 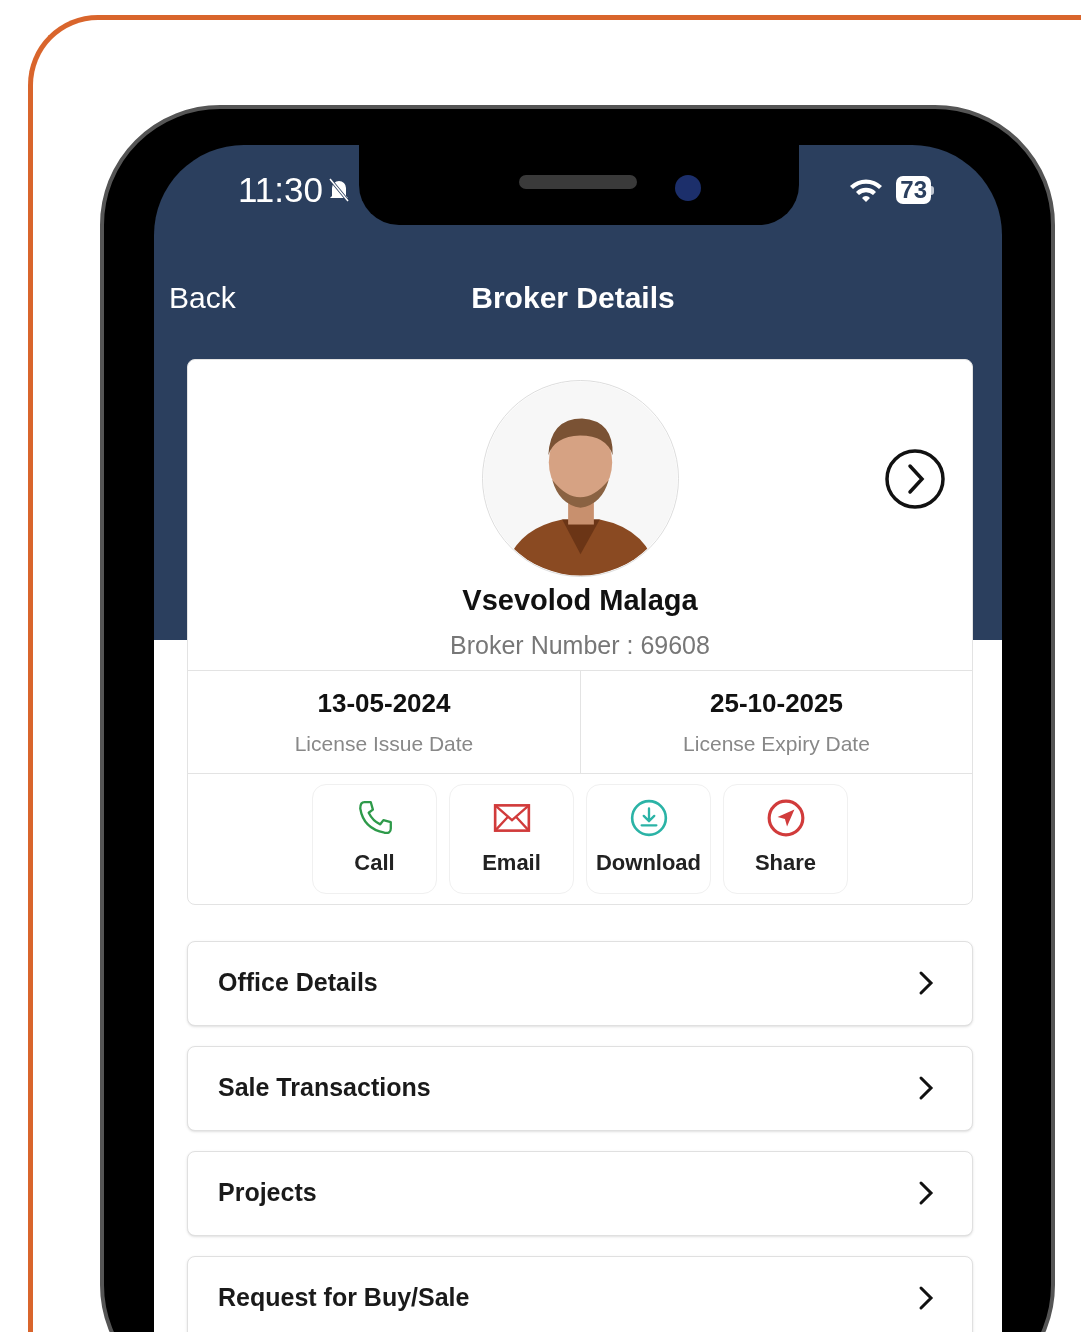 What do you see at coordinates (202, 297) in the screenshot?
I see `back-link: Back` at bounding box center [202, 297].